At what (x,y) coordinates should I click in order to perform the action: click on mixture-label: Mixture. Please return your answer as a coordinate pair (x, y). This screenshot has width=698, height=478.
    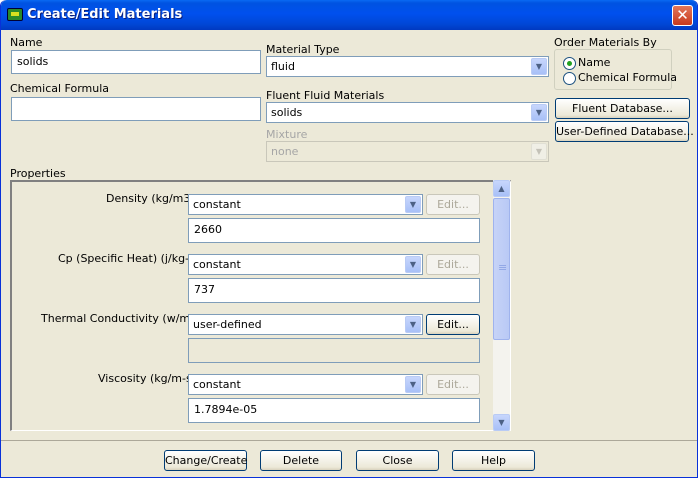
    Looking at the image, I should click on (287, 134).